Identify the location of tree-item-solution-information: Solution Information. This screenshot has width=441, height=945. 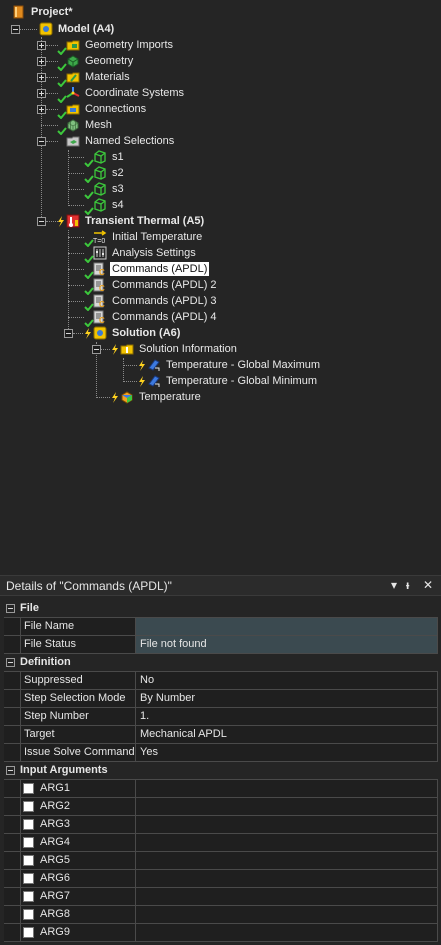
(188, 349).